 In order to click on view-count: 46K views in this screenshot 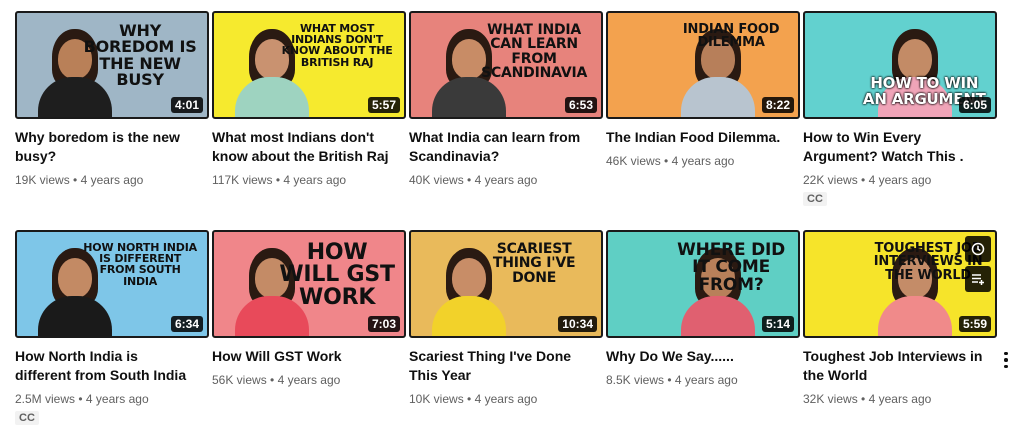, I will do `click(633, 161)`.